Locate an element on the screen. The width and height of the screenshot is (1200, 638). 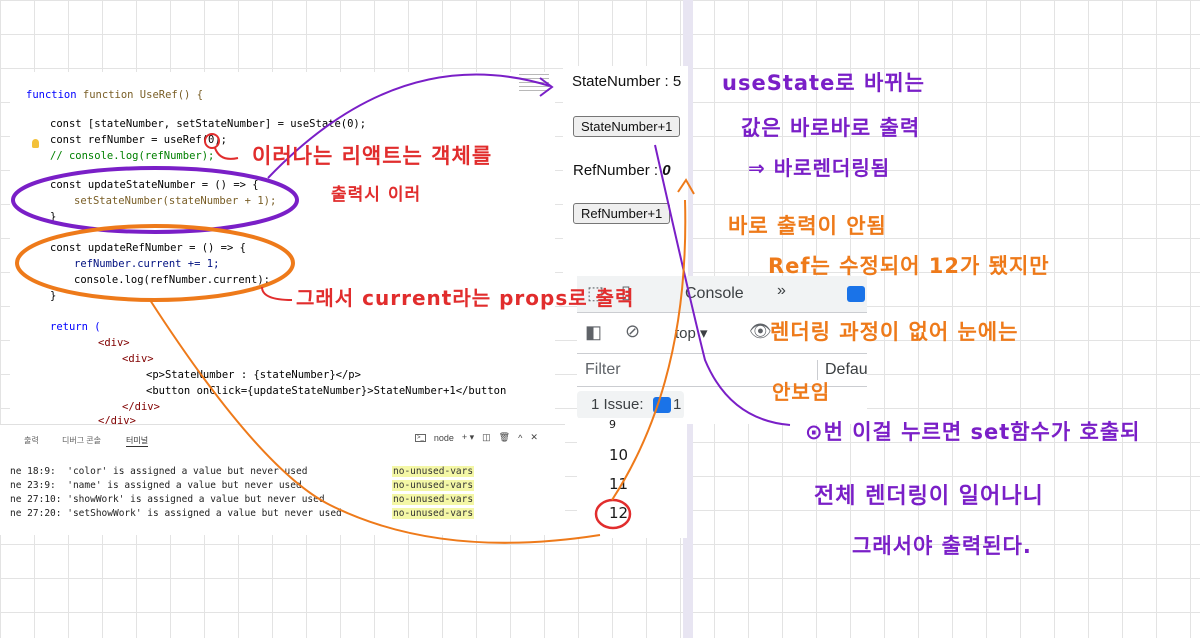
state-number-button: StateNumber+1 is located at coordinates (627, 126).